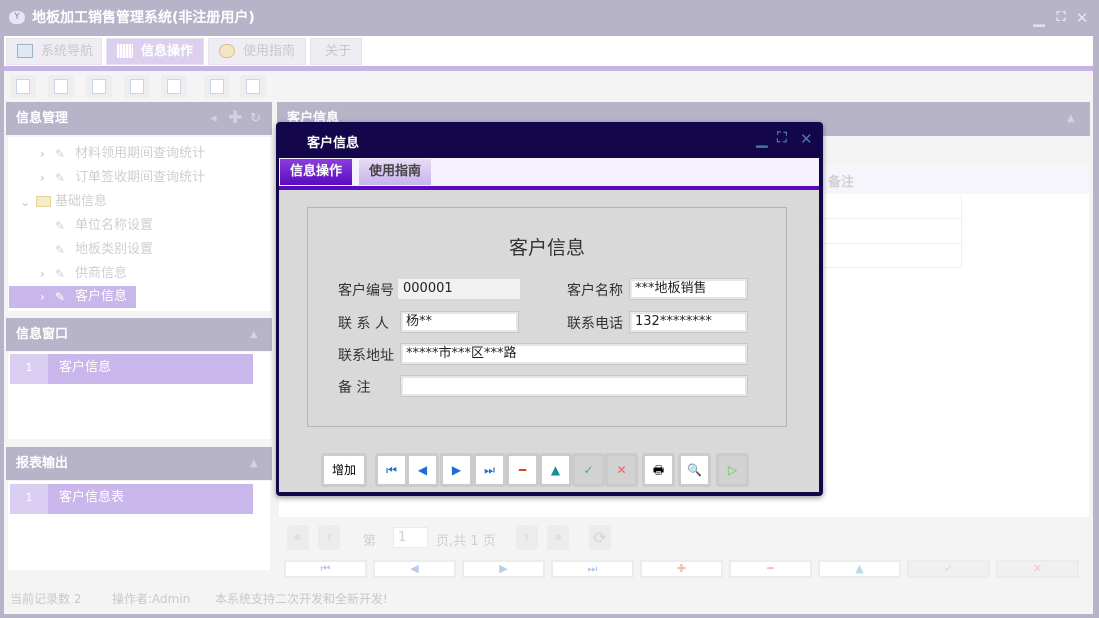 The image size is (1099, 618). What do you see at coordinates (366, 356) in the screenshot?
I see `address-label: 联系地址` at bounding box center [366, 356].